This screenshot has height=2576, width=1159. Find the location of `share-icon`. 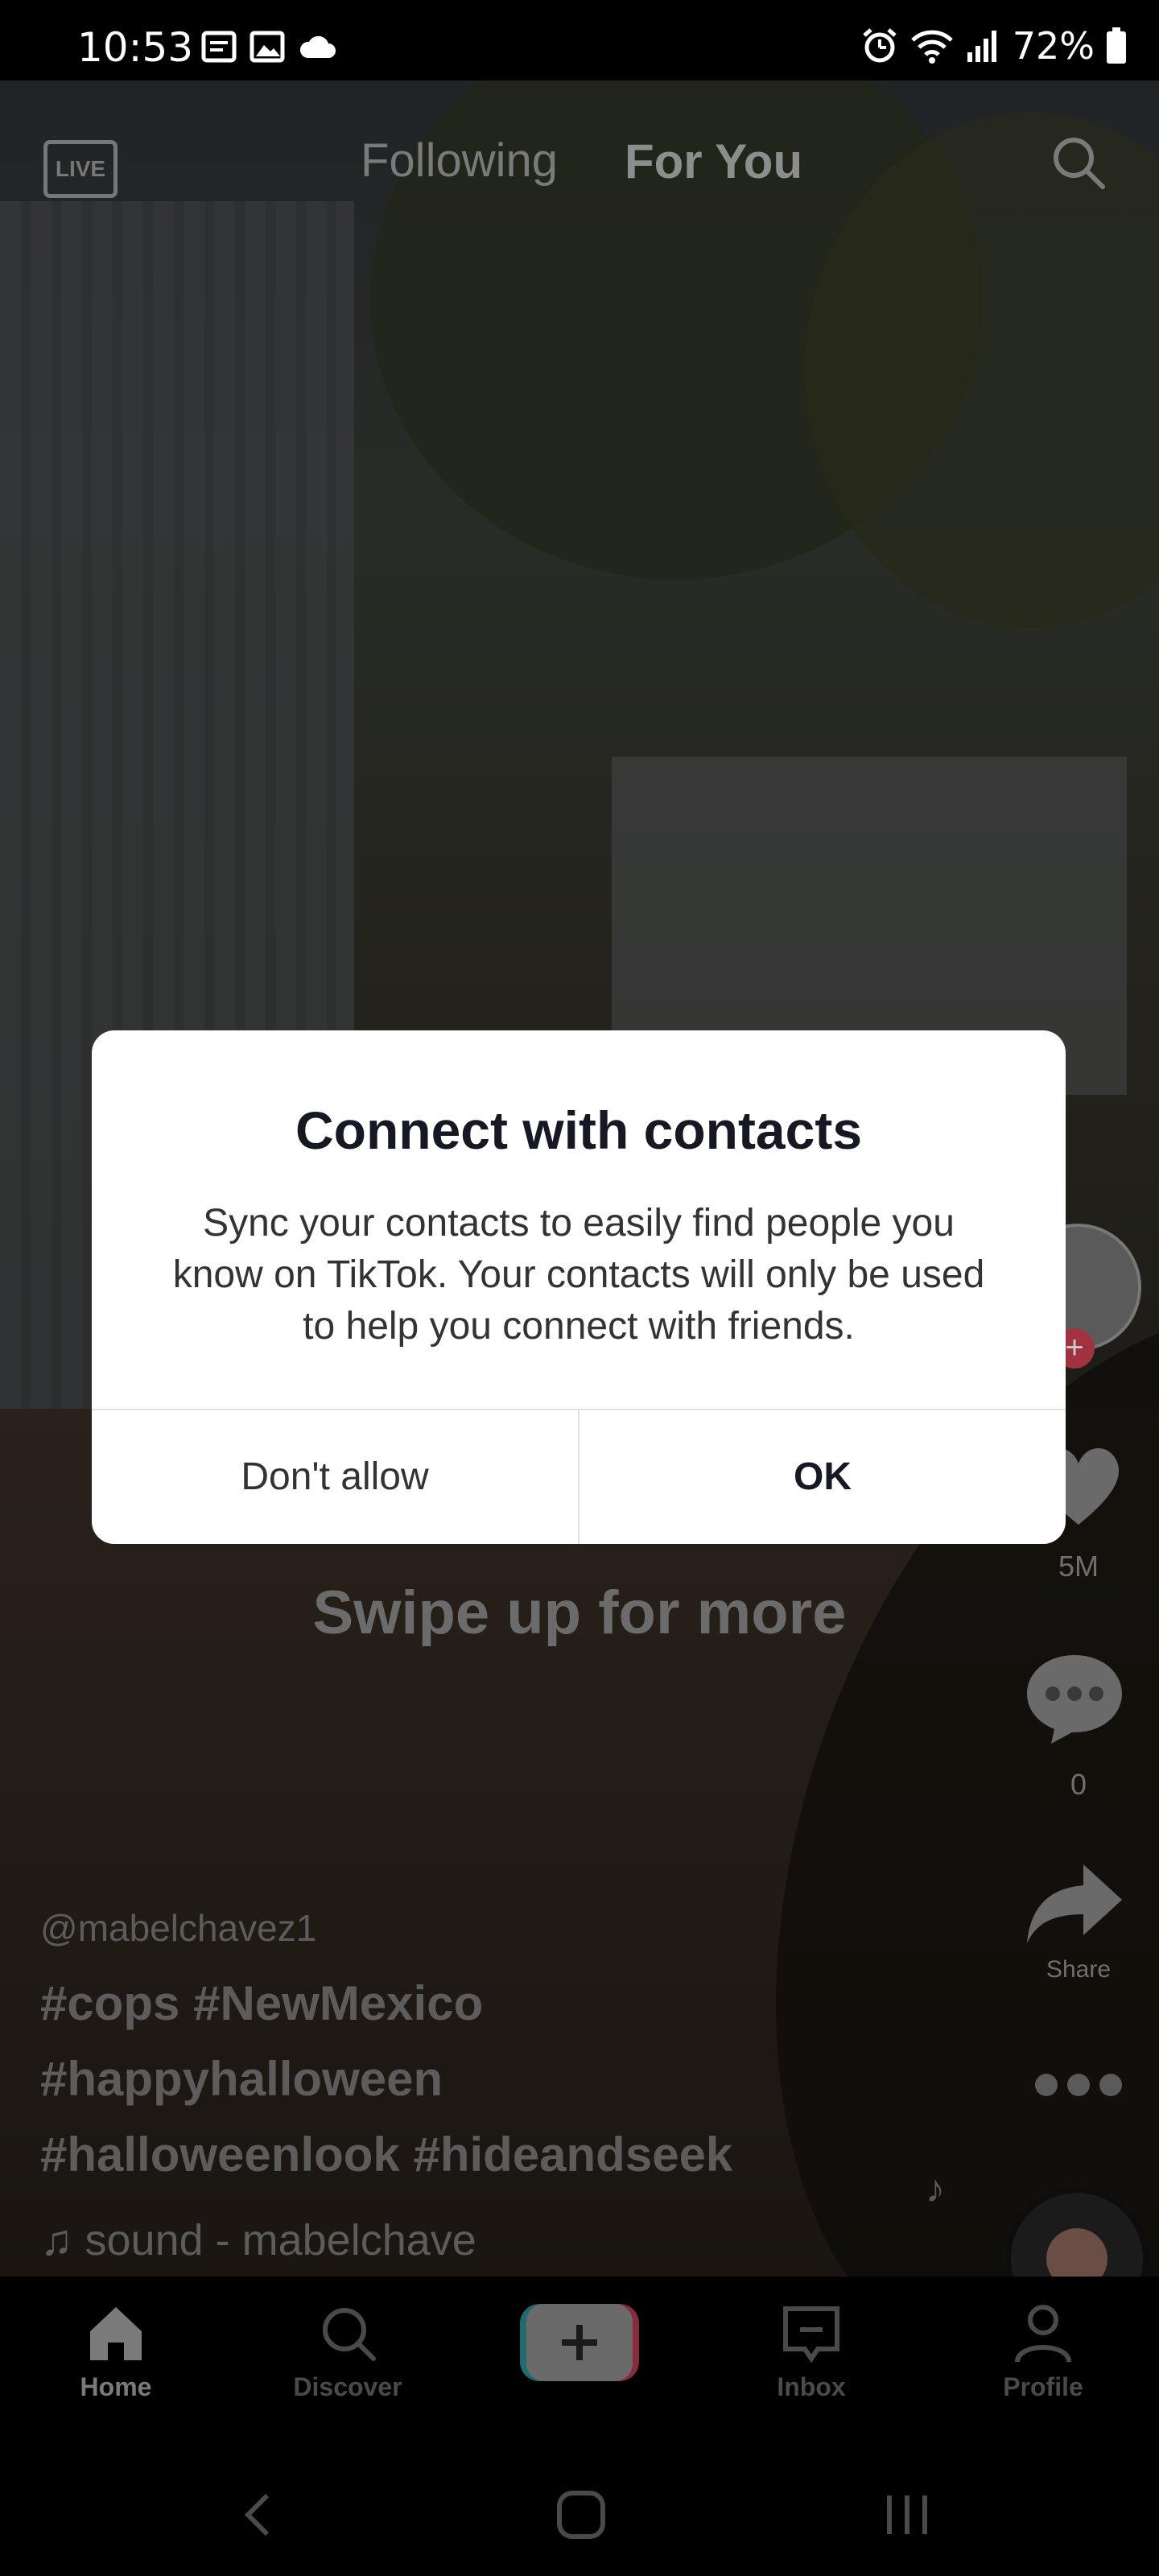

share-icon is located at coordinates (1074, 1904).